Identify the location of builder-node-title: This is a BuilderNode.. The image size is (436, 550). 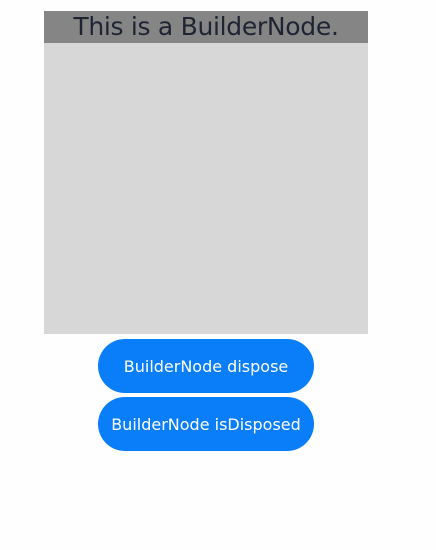
(206, 26).